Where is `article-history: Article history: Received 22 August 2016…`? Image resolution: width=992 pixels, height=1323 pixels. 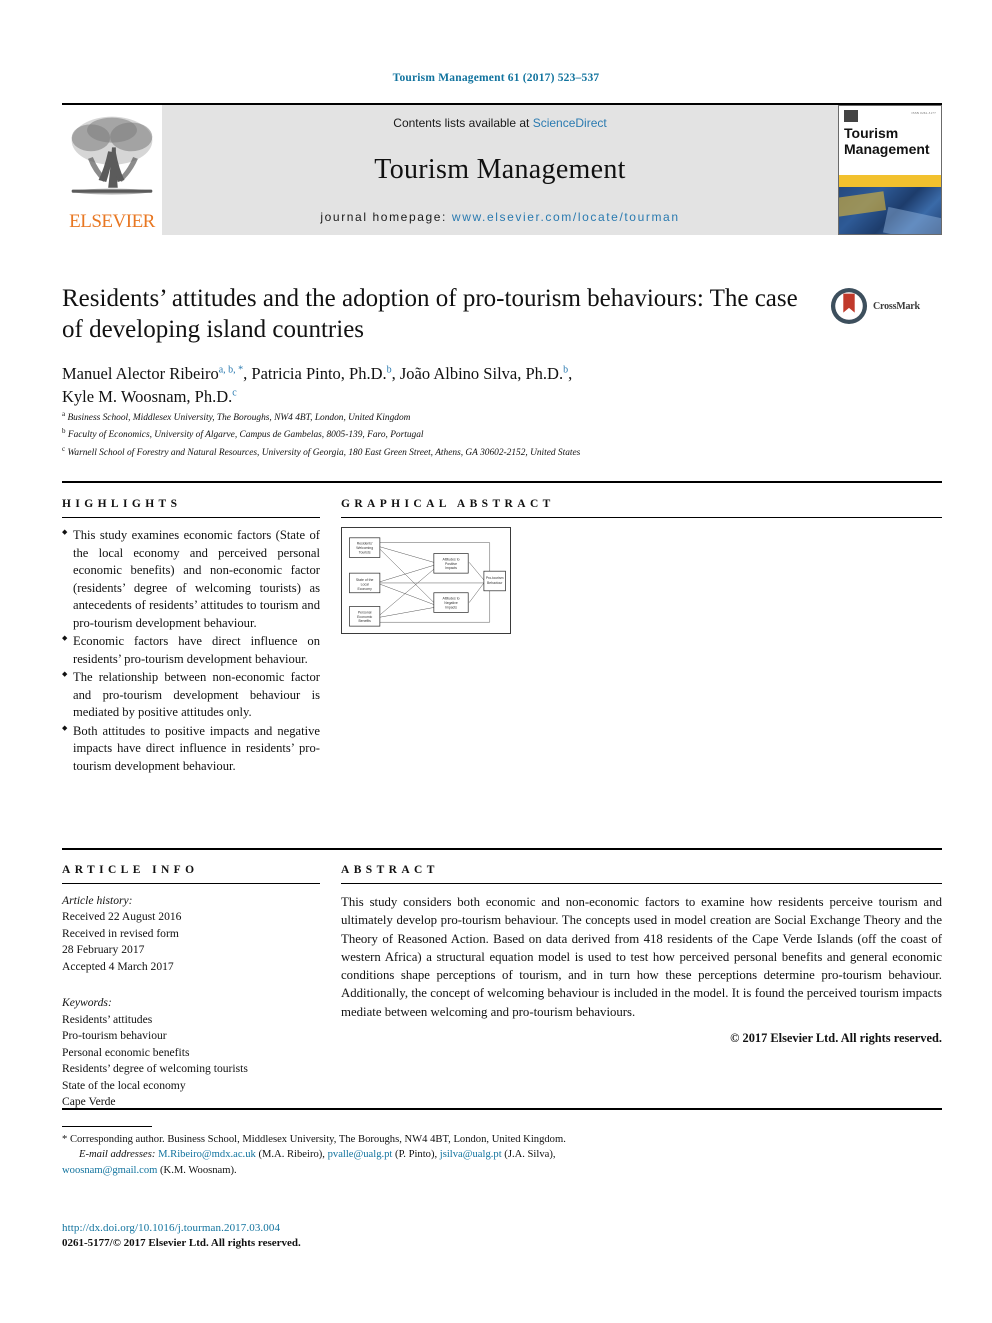 article-history: Article history: Received 22 August 2016… is located at coordinates (191, 934).